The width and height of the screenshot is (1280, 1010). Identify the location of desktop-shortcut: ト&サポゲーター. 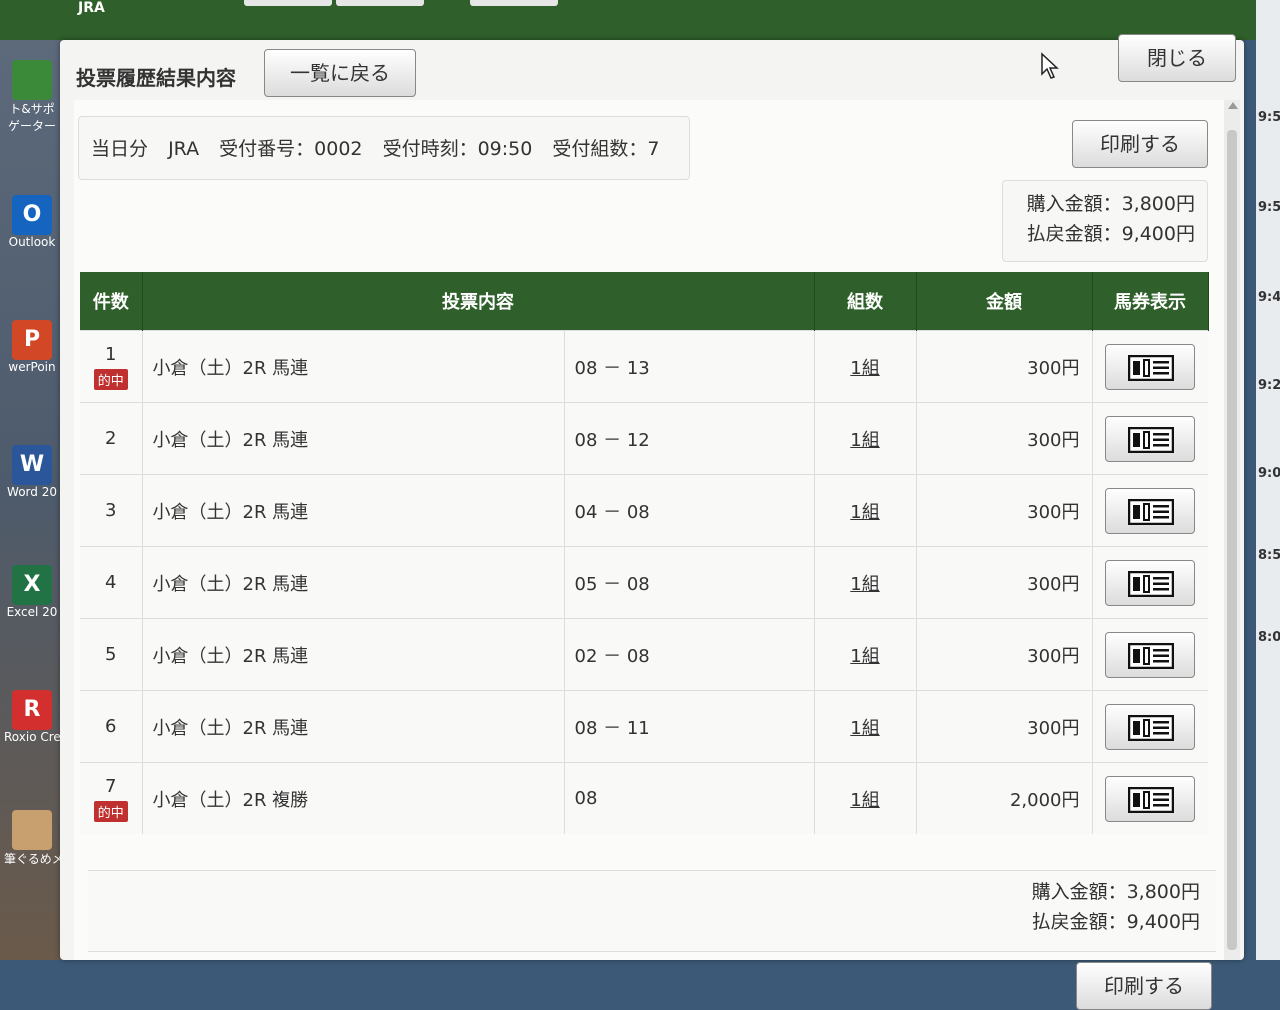
(32, 97).